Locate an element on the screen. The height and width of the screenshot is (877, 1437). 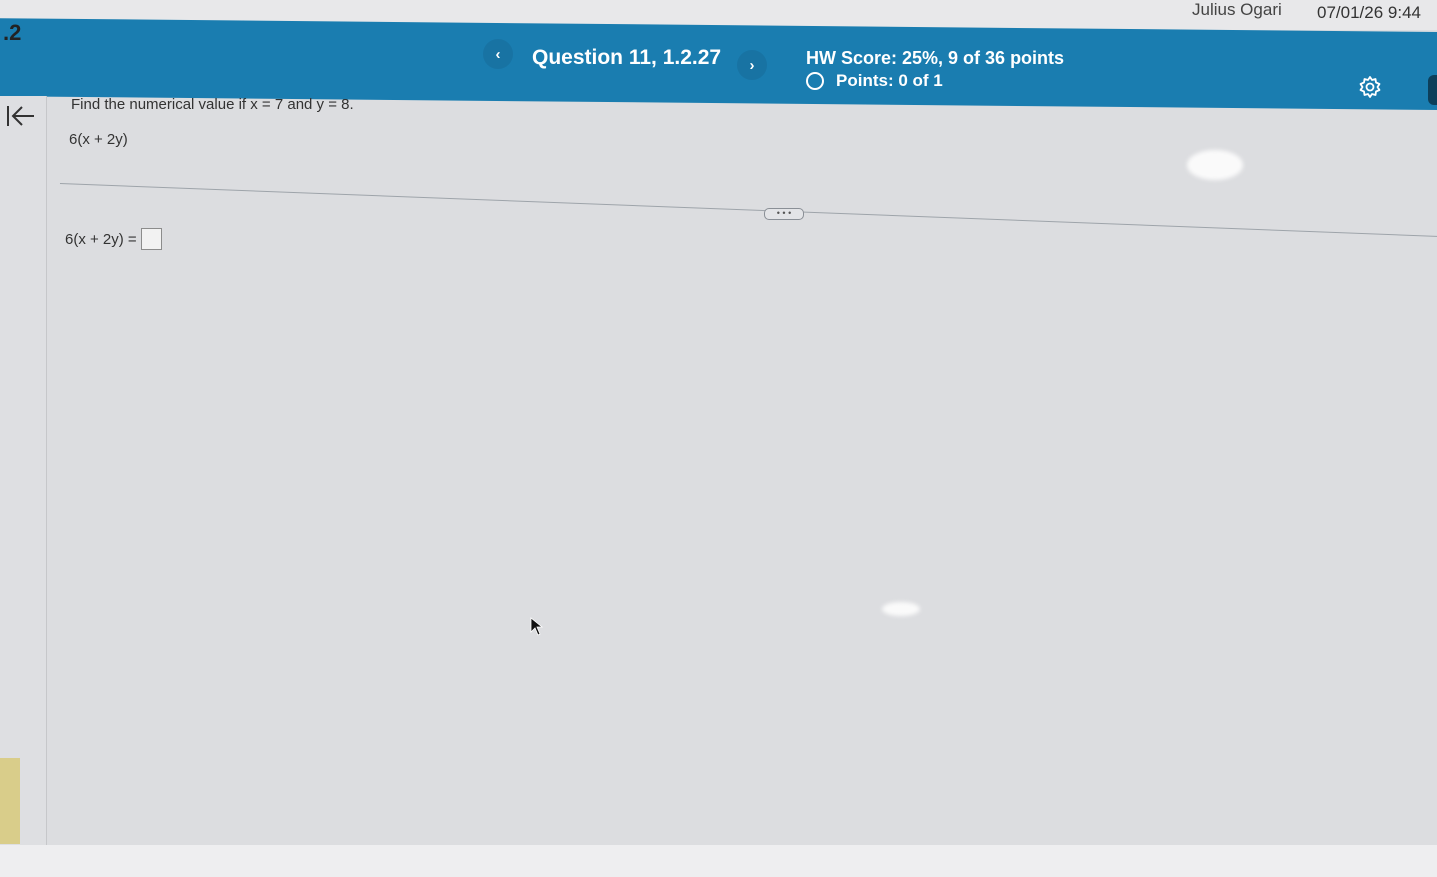
points-row: Points: 0 of 1 is located at coordinates (874, 81).